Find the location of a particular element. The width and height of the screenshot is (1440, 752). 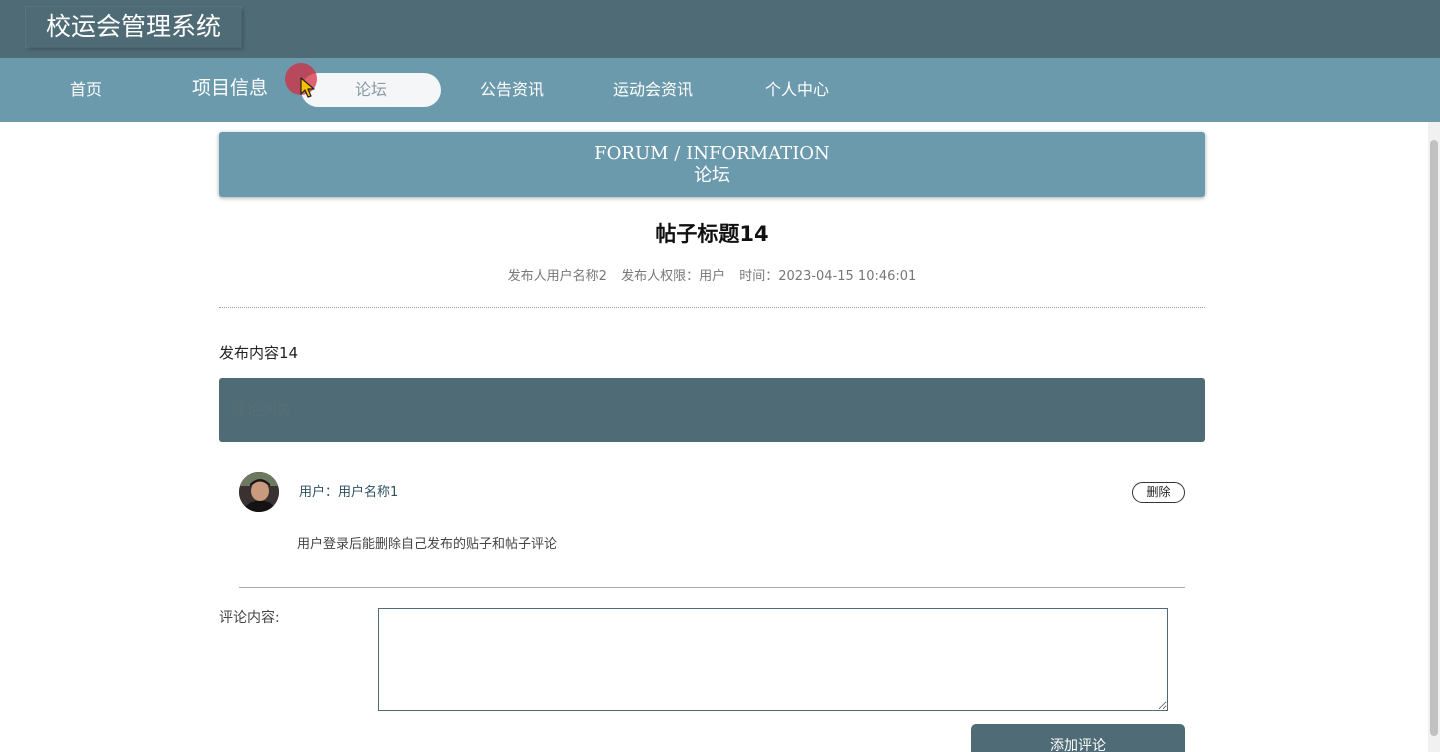

nav-item-announcements: 公告资讯 is located at coordinates (512, 90).